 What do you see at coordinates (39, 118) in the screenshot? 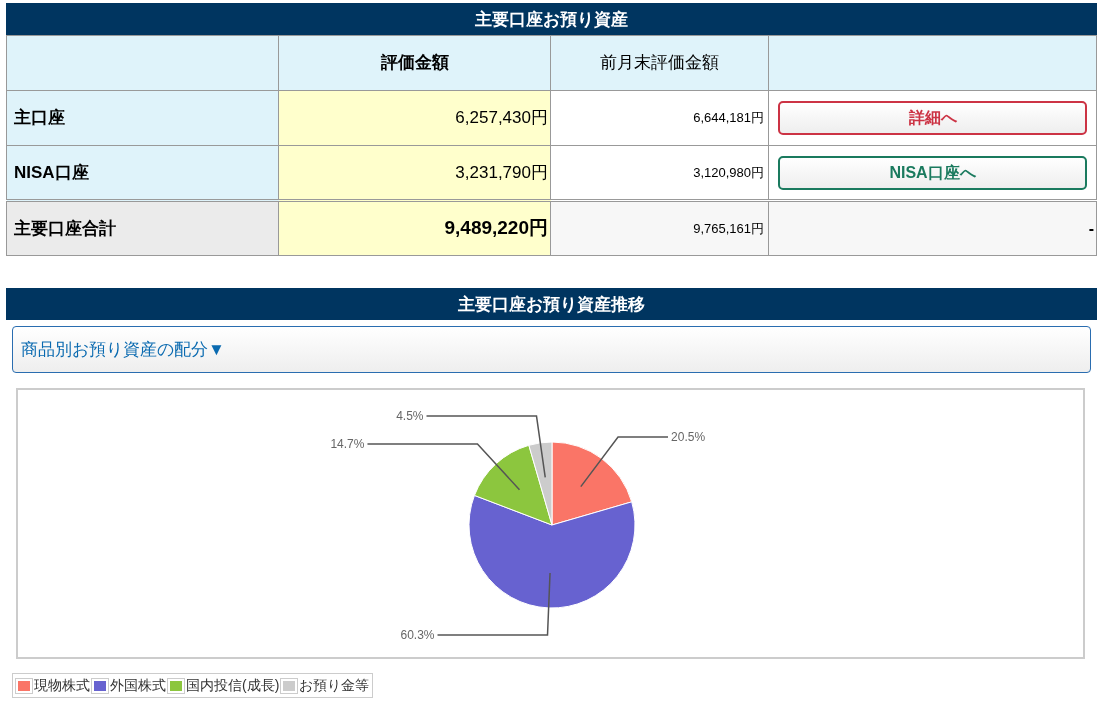
I see `row-label: 主口座` at bounding box center [39, 118].